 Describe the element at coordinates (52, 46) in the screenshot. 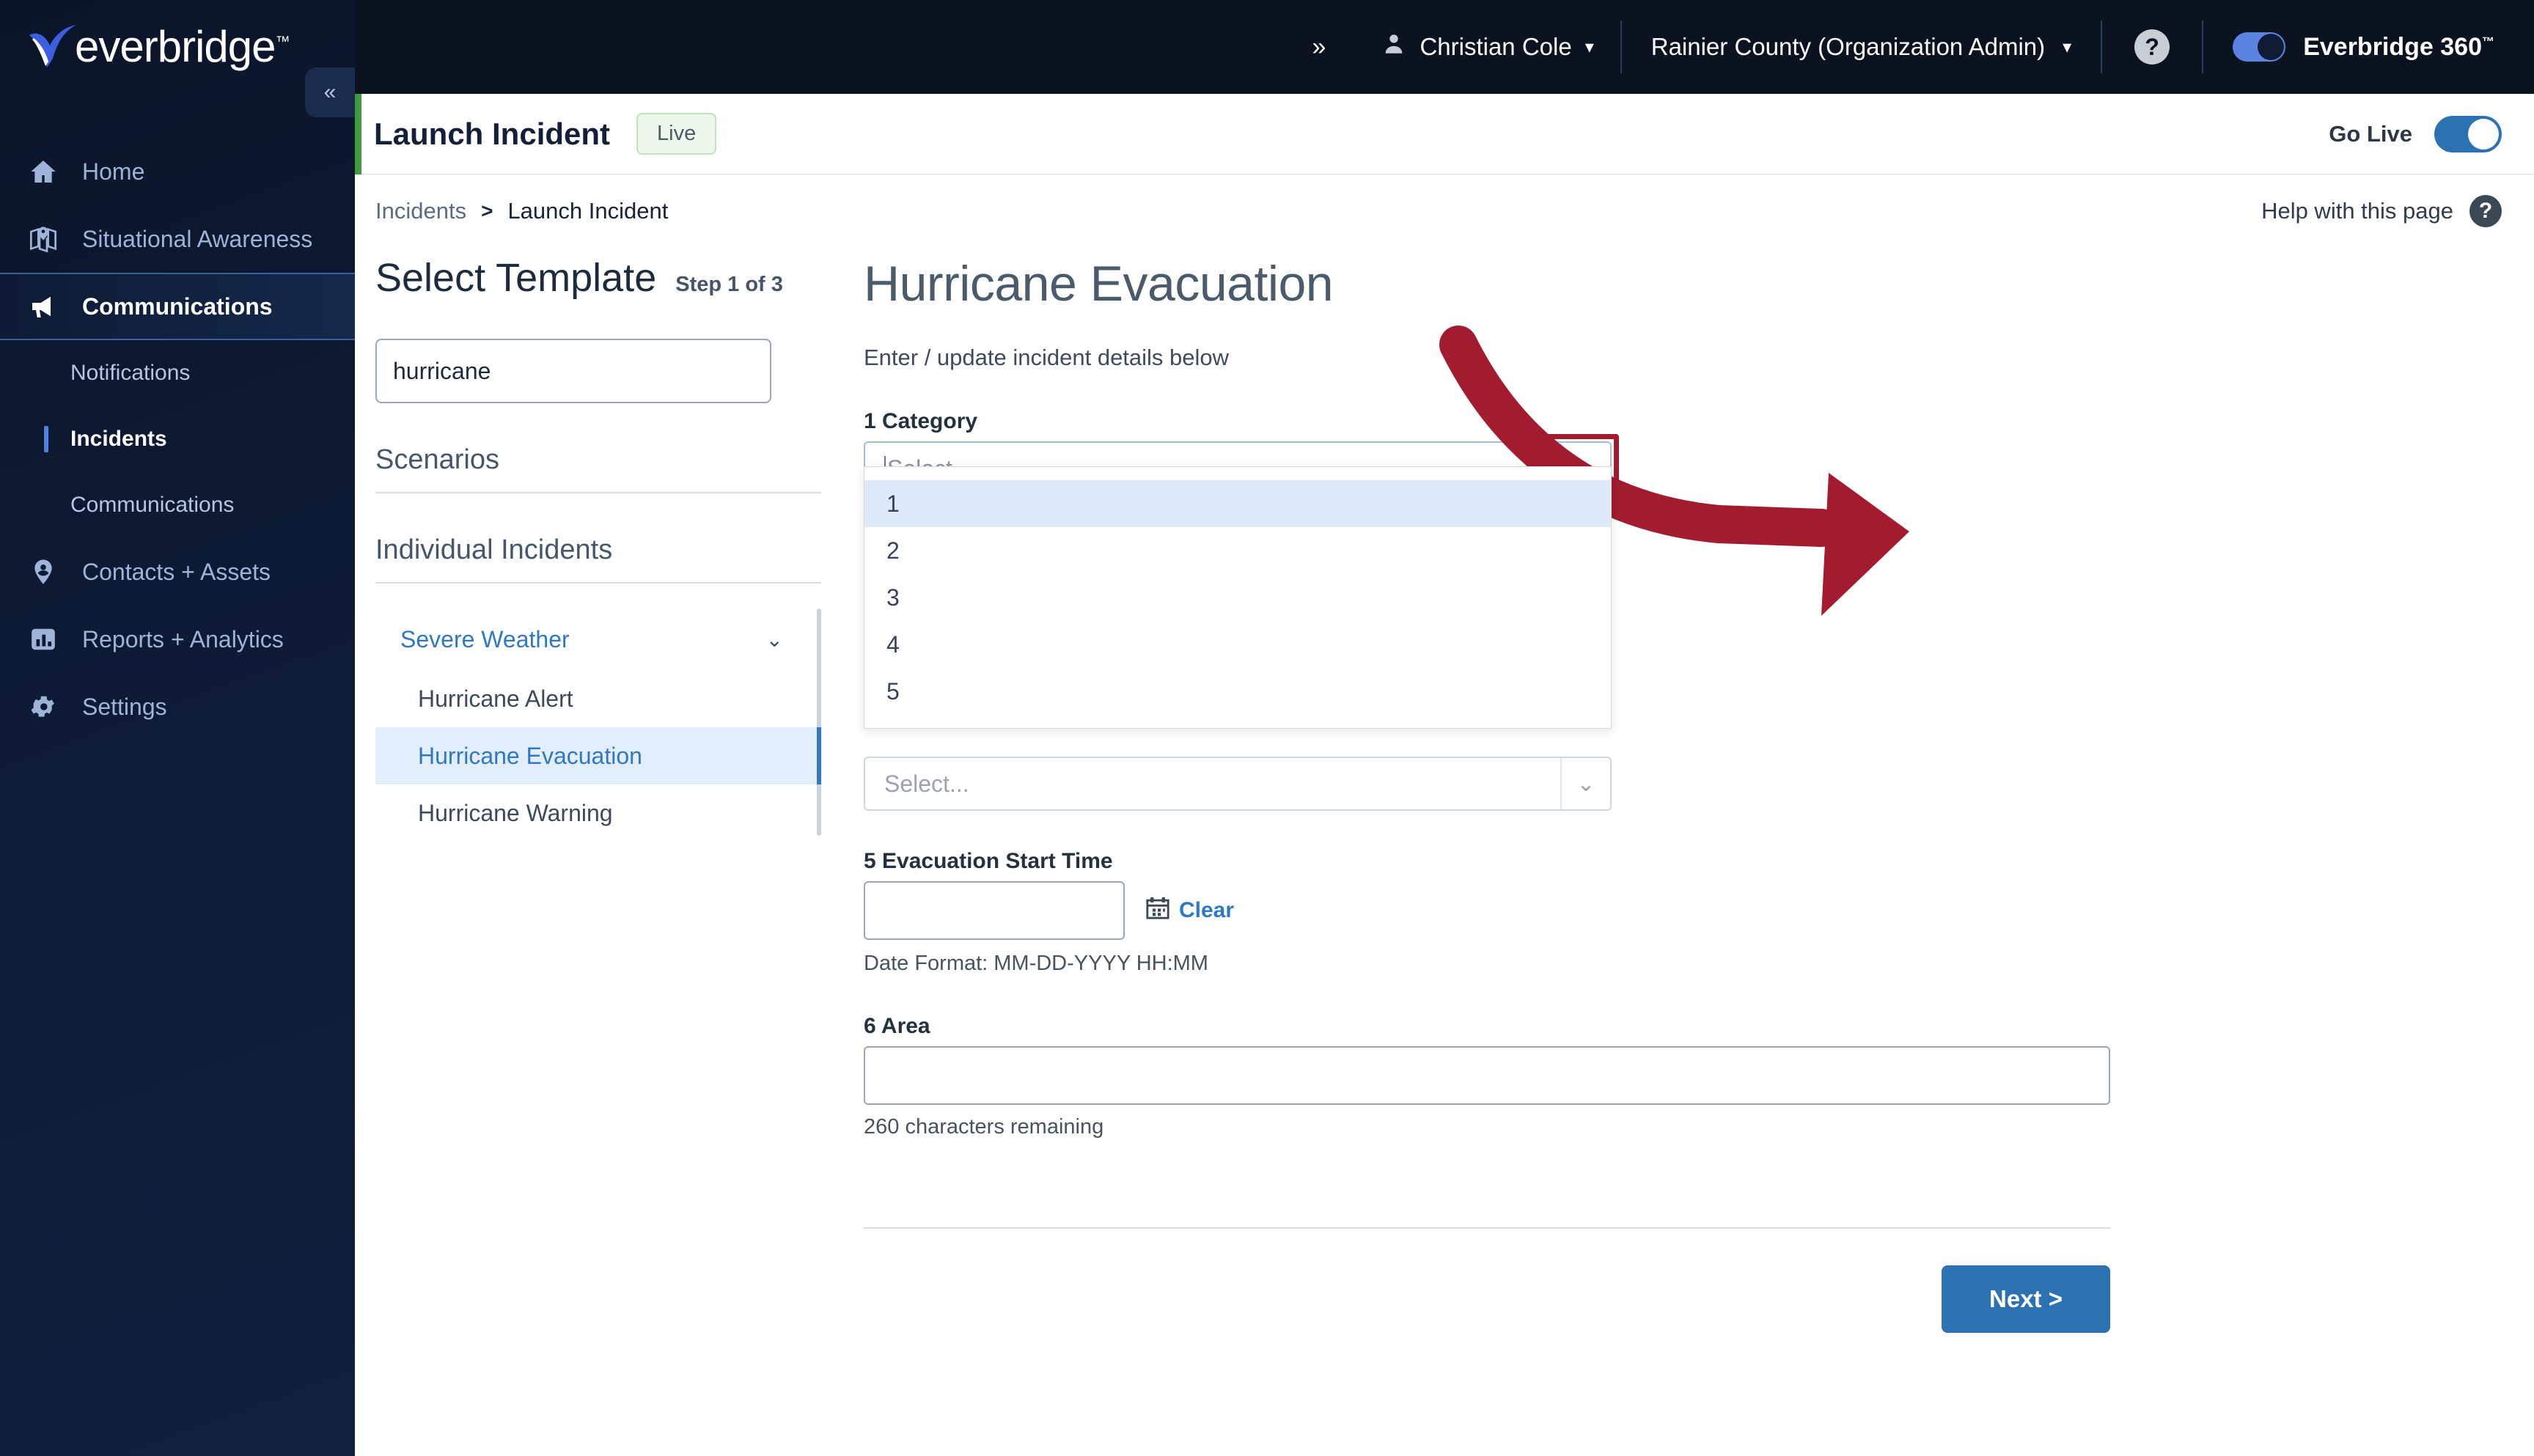

I see `everbridge-checkmark-icon` at that location.